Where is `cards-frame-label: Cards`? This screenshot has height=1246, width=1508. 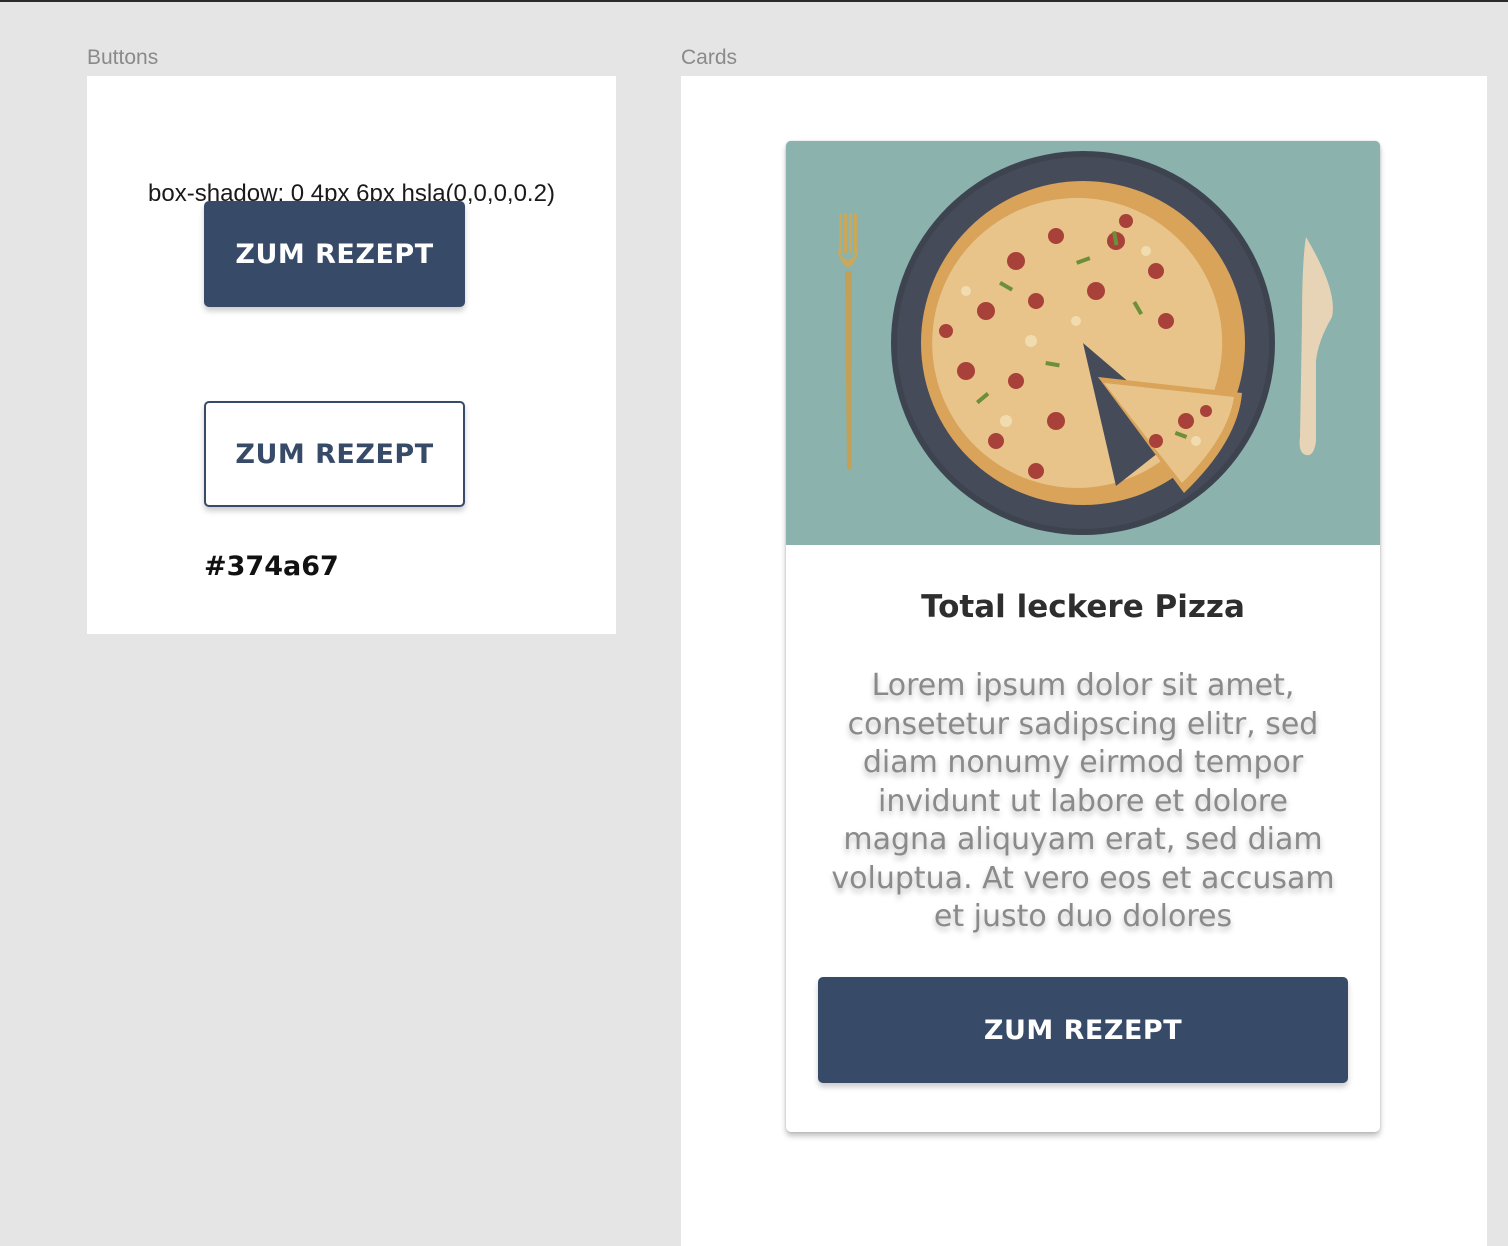
cards-frame-label: Cards is located at coordinates (709, 57).